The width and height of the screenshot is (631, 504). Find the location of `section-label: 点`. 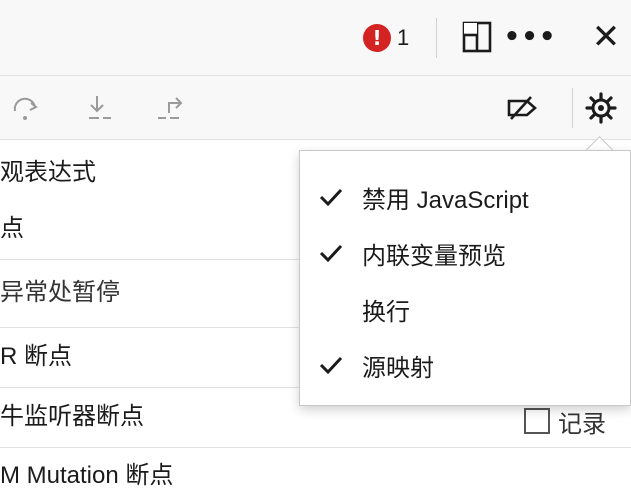

section-label: 点 is located at coordinates (12, 228).